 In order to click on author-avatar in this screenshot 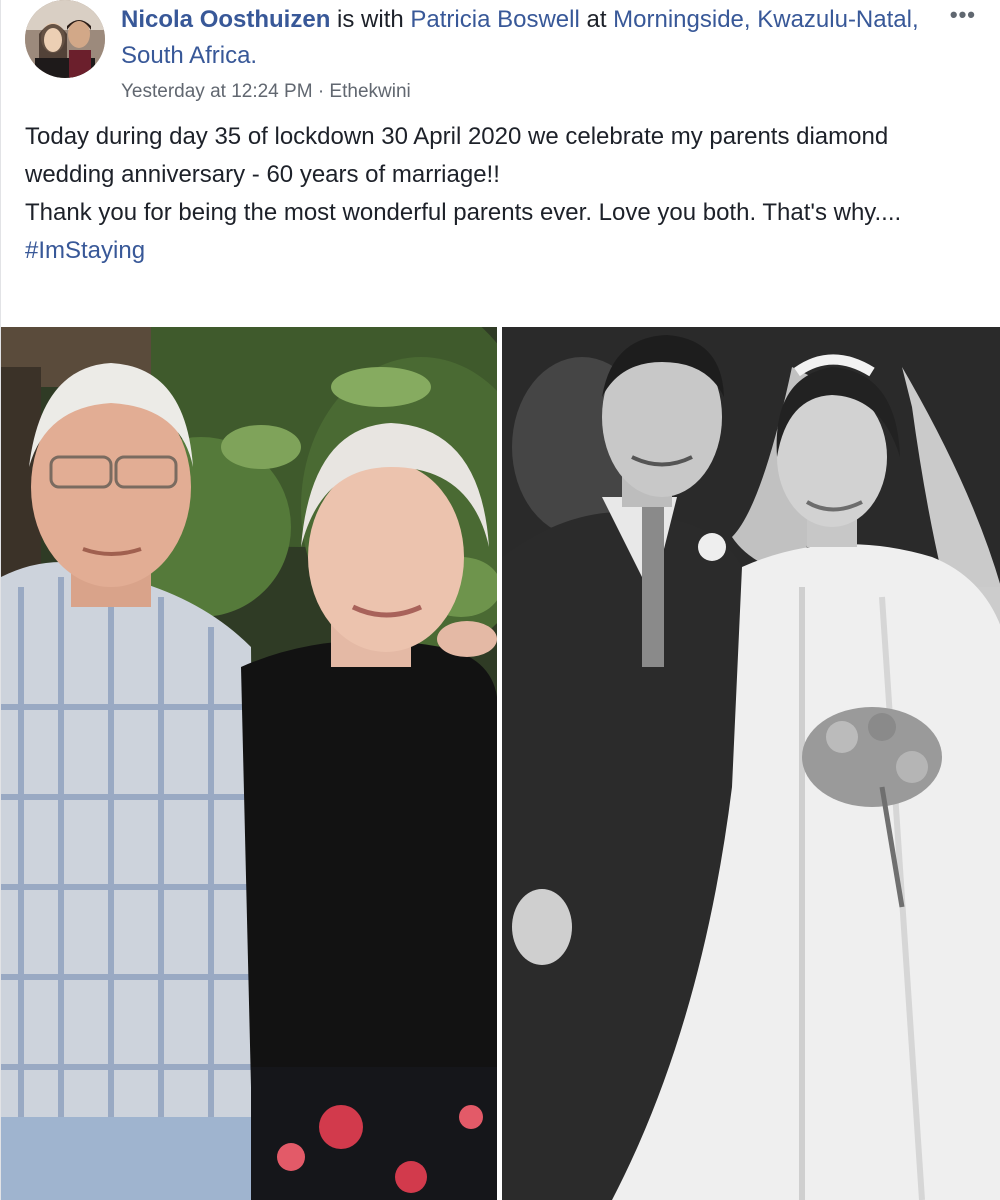, I will do `click(65, 39)`.